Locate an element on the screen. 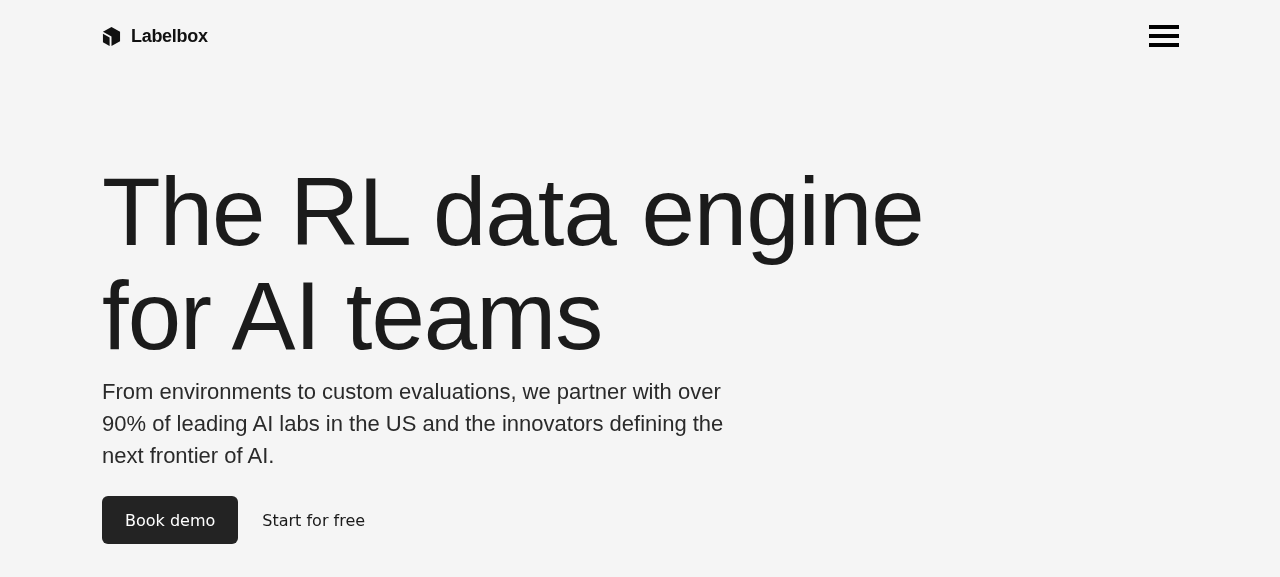 The image size is (1280, 577). headline: for AI teams is located at coordinates (352, 316).